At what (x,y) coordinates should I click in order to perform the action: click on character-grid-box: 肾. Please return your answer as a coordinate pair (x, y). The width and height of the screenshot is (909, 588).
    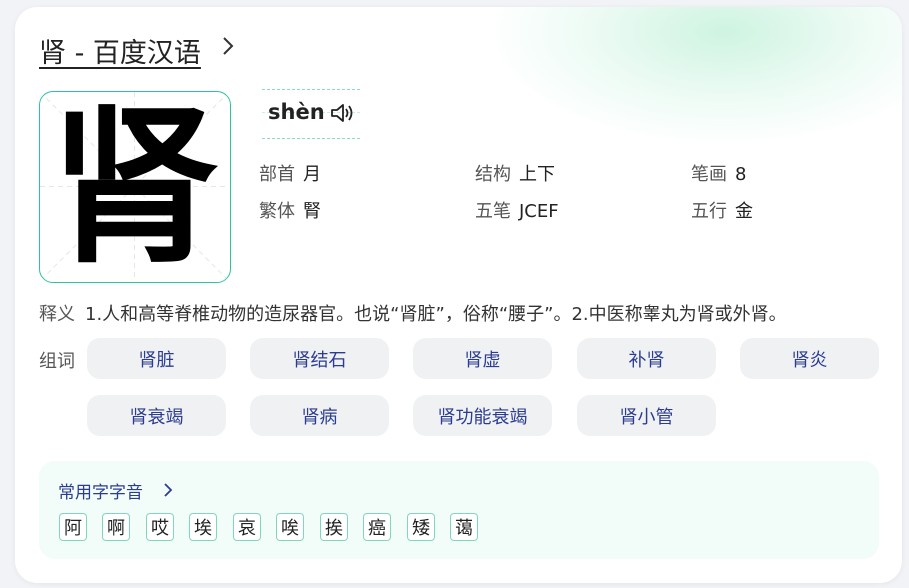
    Looking at the image, I should click on (135, 187).